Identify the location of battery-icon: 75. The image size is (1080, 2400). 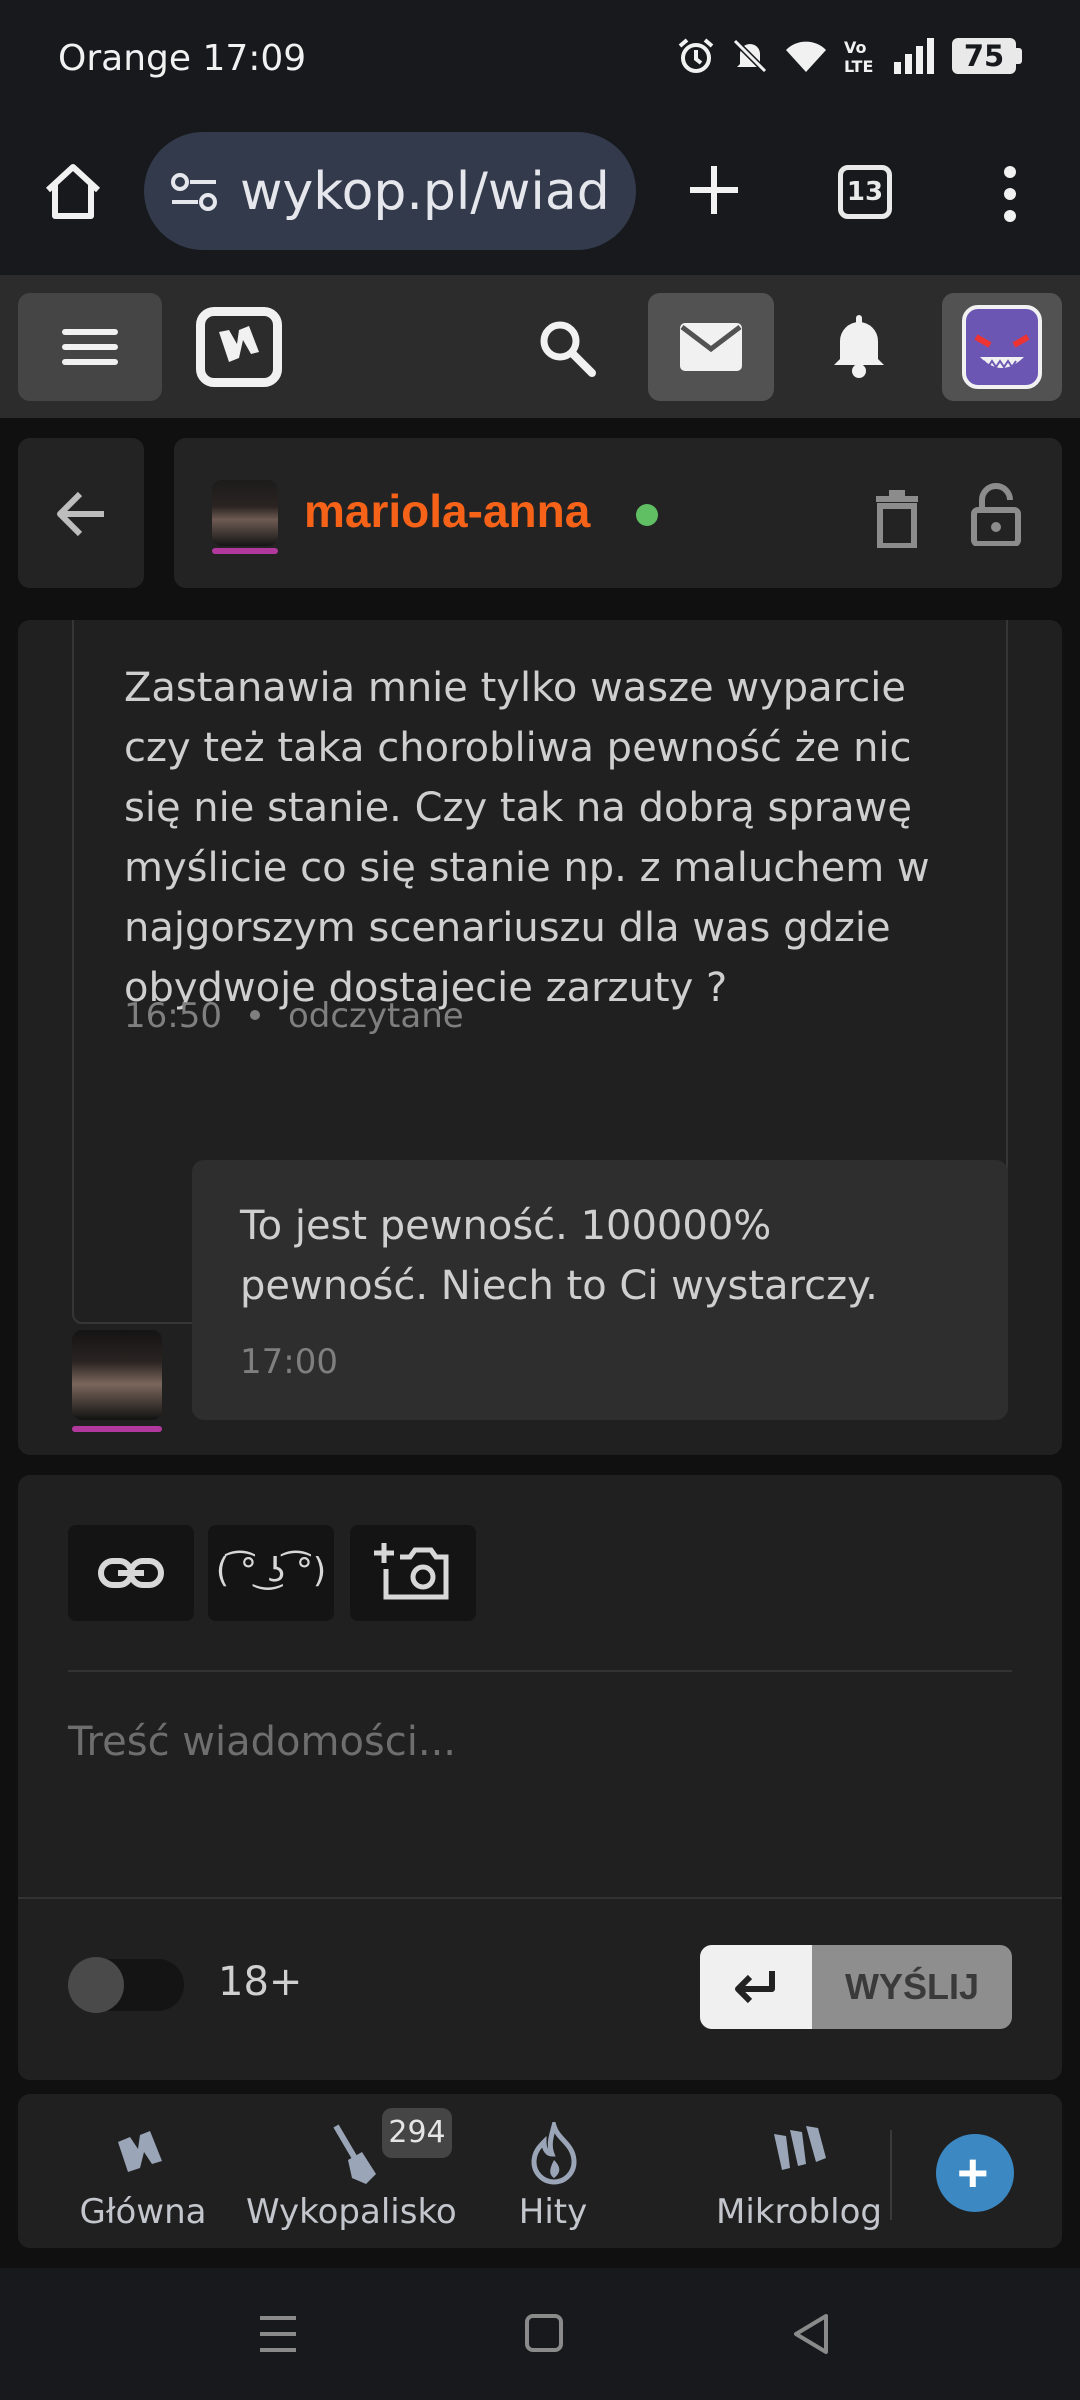
(987, 56).